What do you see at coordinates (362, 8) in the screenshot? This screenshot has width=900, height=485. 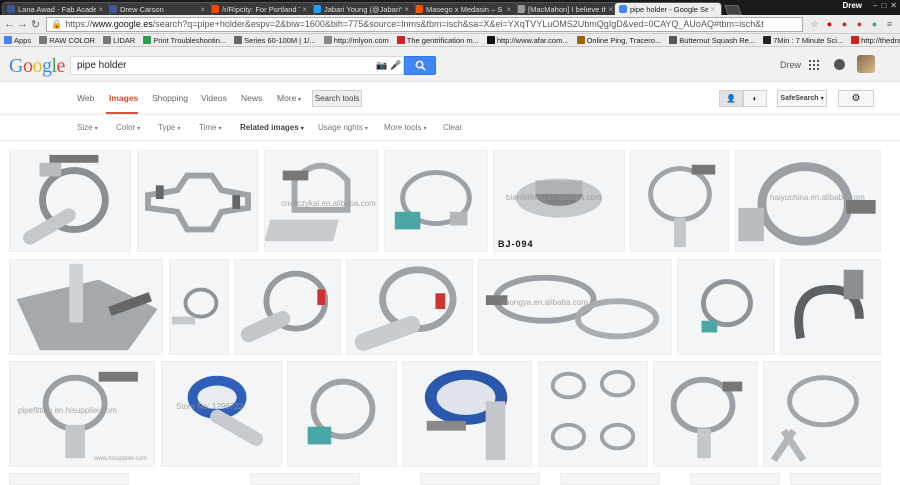 I see `browser-tab: Jabari Young (@JabariYo ×` at bounding box center [362, 8].